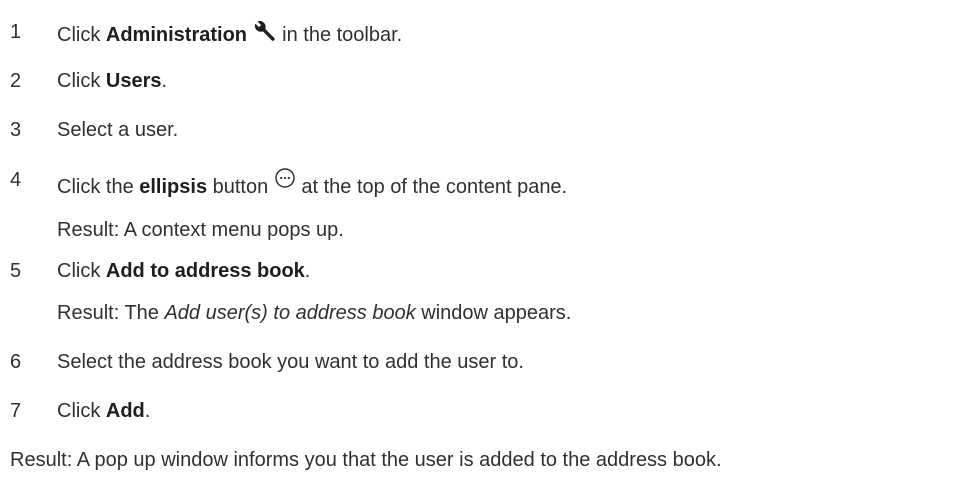 Image resolution: width=958 pixels, height=489 pixels. What do you see at coordinates (205, 271) in the screenshot?
I see `ui-label-add-to-address-book: Add to address book` at bounding box center [205, 271].